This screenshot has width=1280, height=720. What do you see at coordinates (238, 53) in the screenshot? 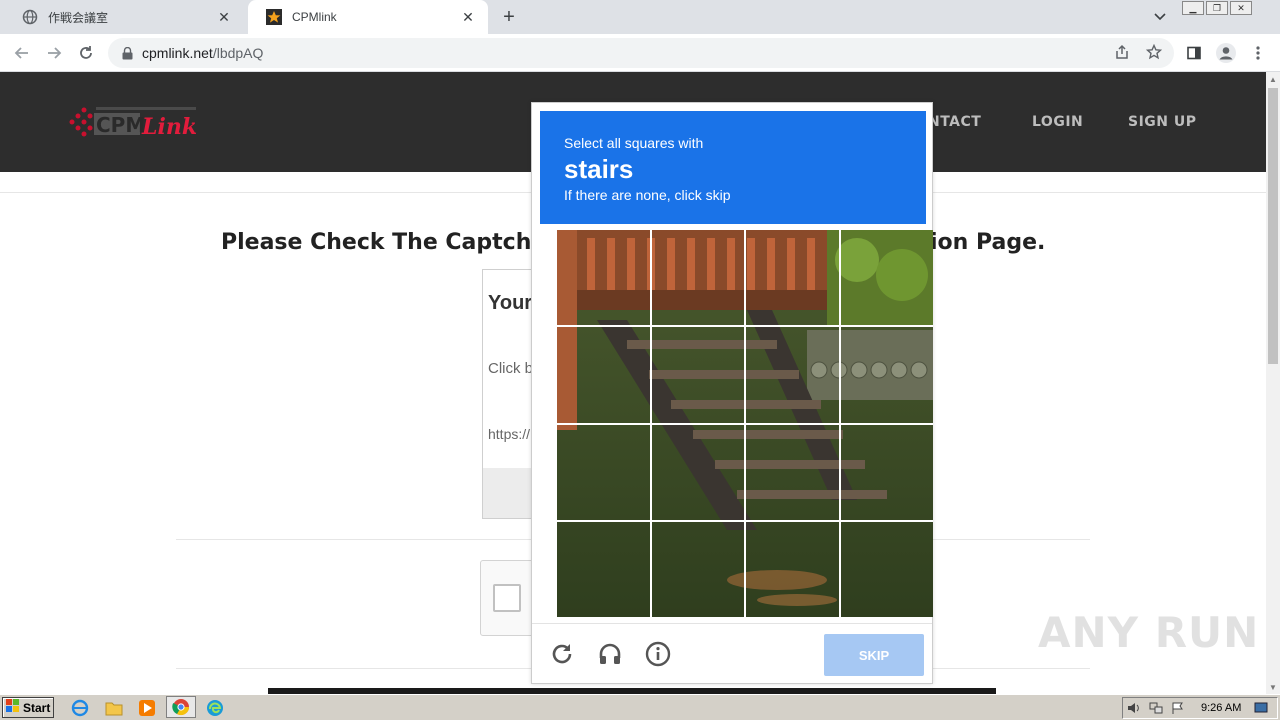
I see `url-path: /lbdpAQ` at bounding box center [238, 53].